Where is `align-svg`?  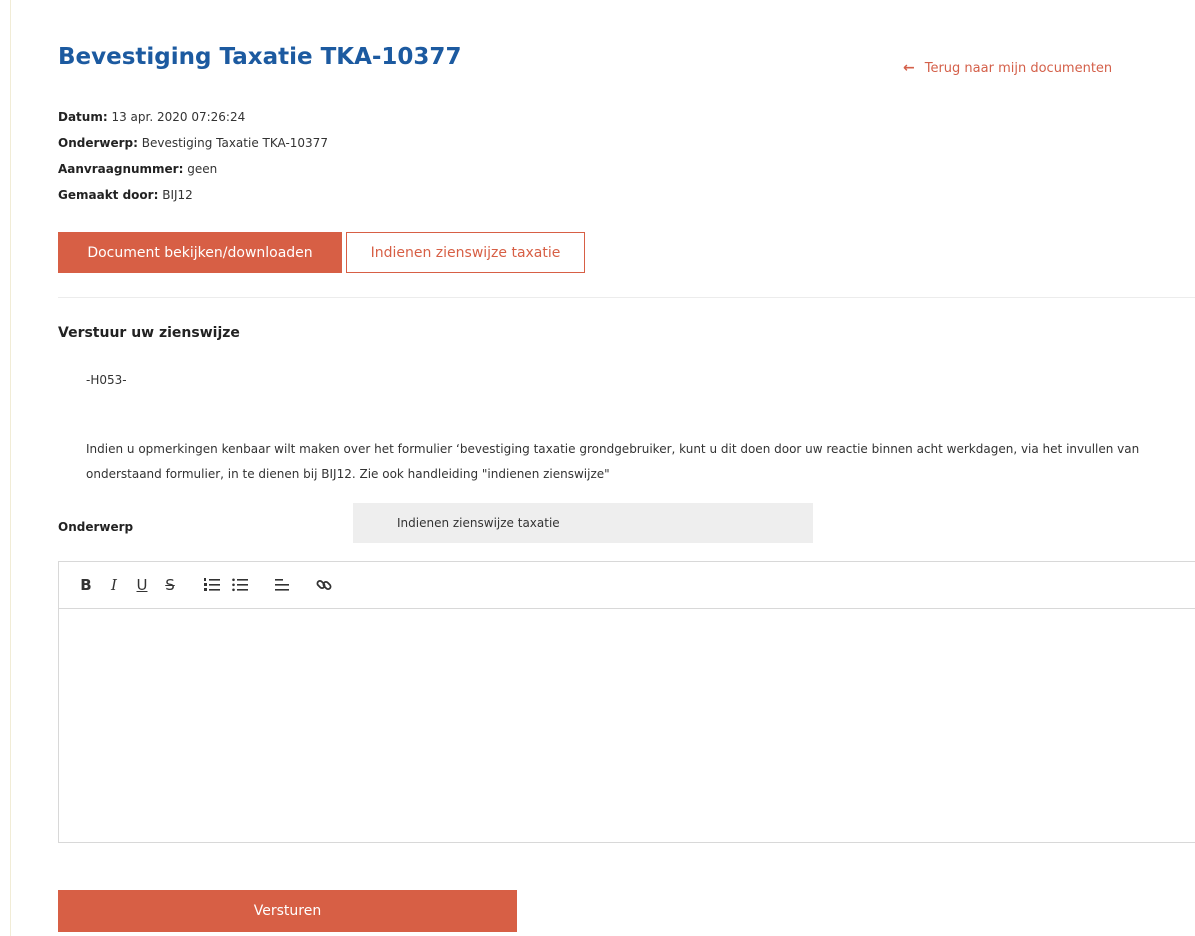
align-svg is located at coordinates (282, 585).